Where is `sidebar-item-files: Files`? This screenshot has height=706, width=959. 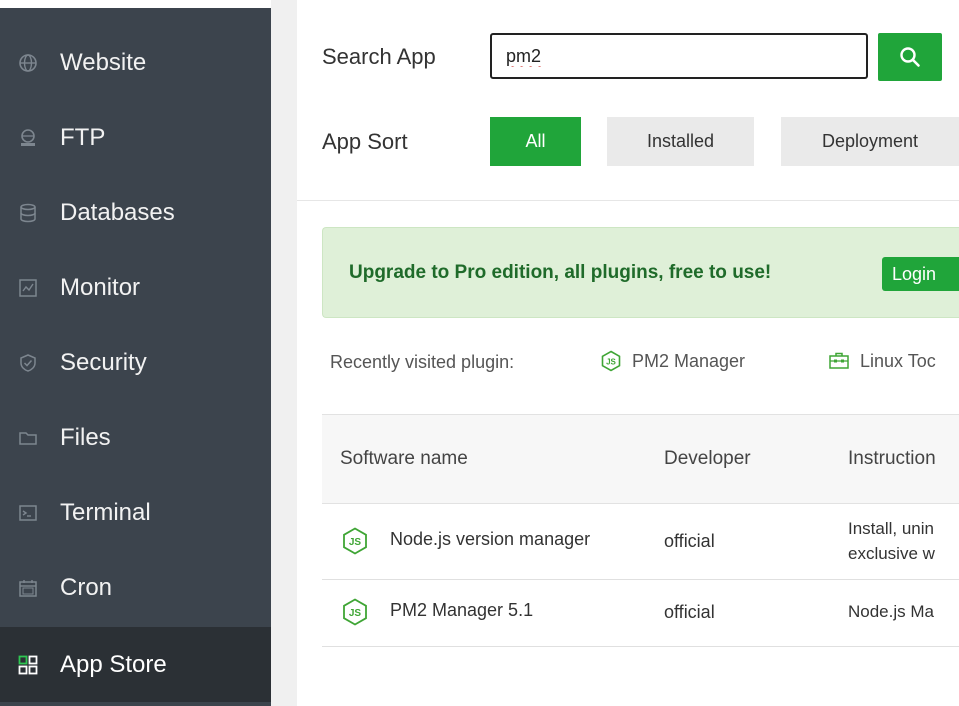 sidebar-item-files: Files is located at coordinates (135, 437).